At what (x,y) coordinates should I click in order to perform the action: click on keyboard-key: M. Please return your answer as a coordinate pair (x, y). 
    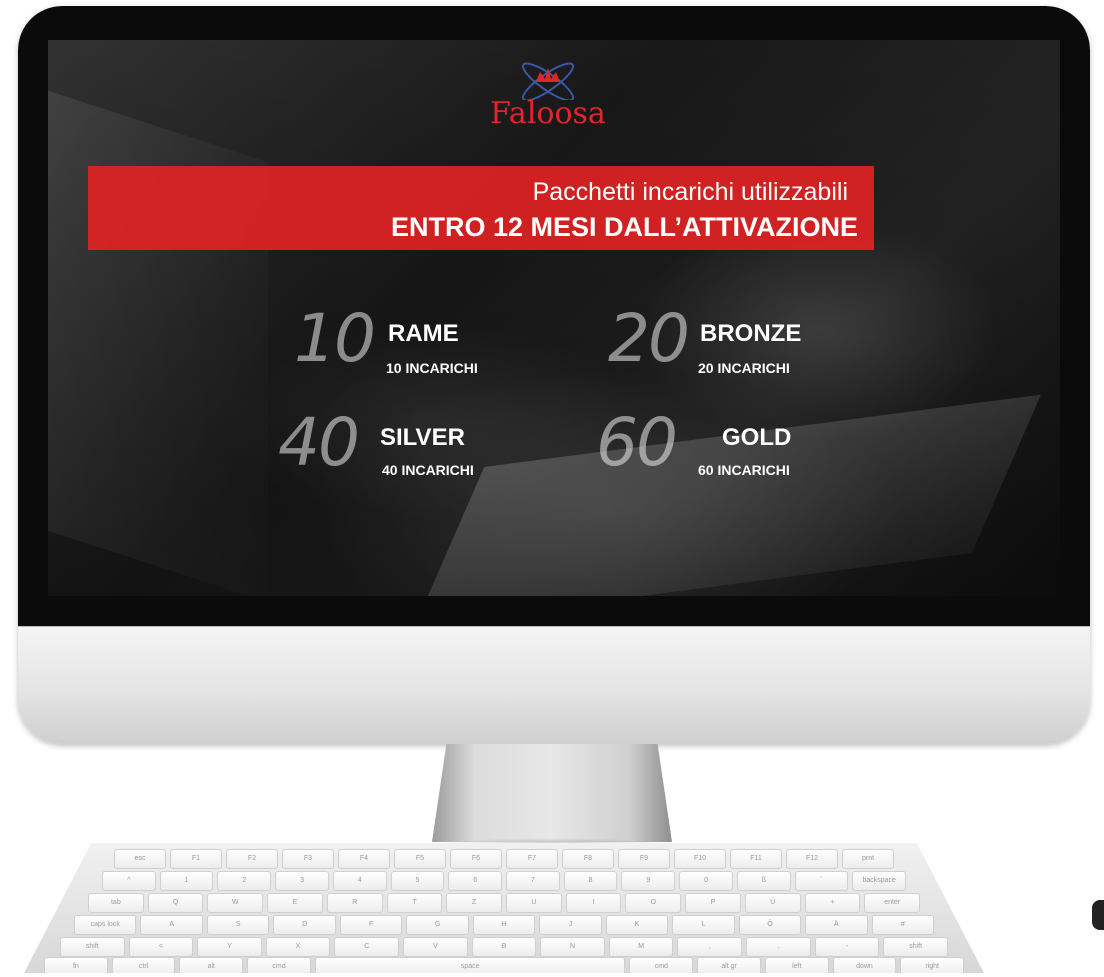
    Looking at the image, I should click on (641, 947).